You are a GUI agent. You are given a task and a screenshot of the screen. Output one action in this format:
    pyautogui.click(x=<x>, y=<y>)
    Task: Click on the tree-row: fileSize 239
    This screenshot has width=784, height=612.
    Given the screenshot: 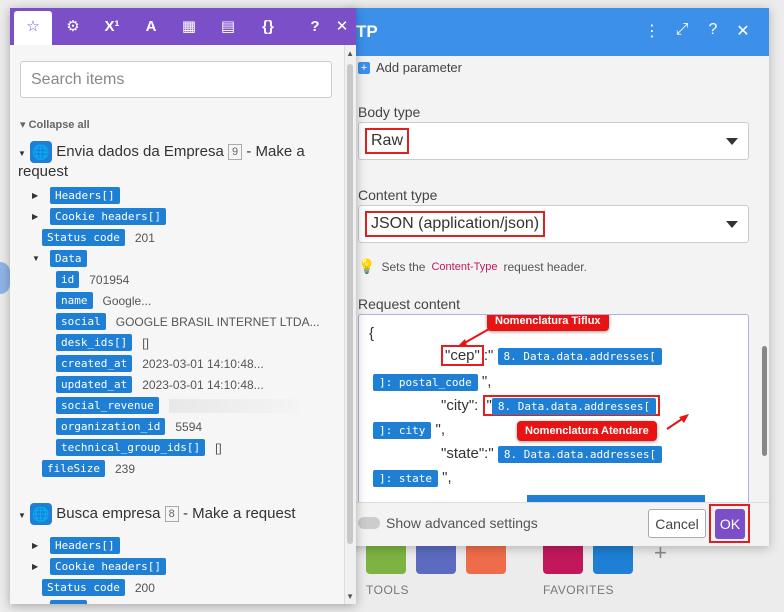 What is the action you would take?
    pyautogui.click(x=88, y=468)
    